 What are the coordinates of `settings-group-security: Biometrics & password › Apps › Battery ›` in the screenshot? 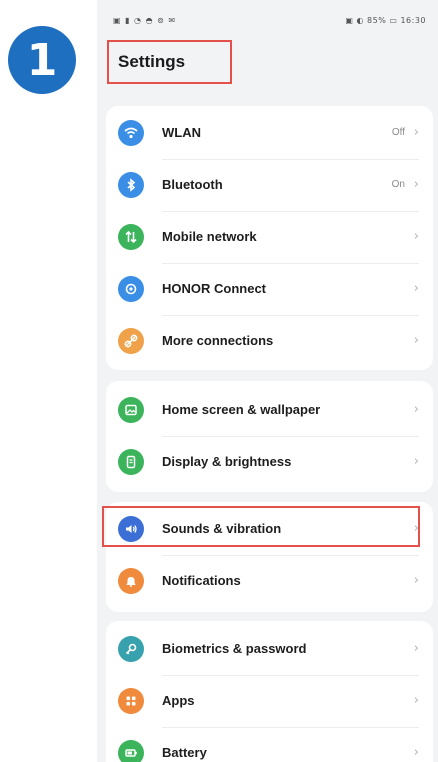 It's located at (269, 691).